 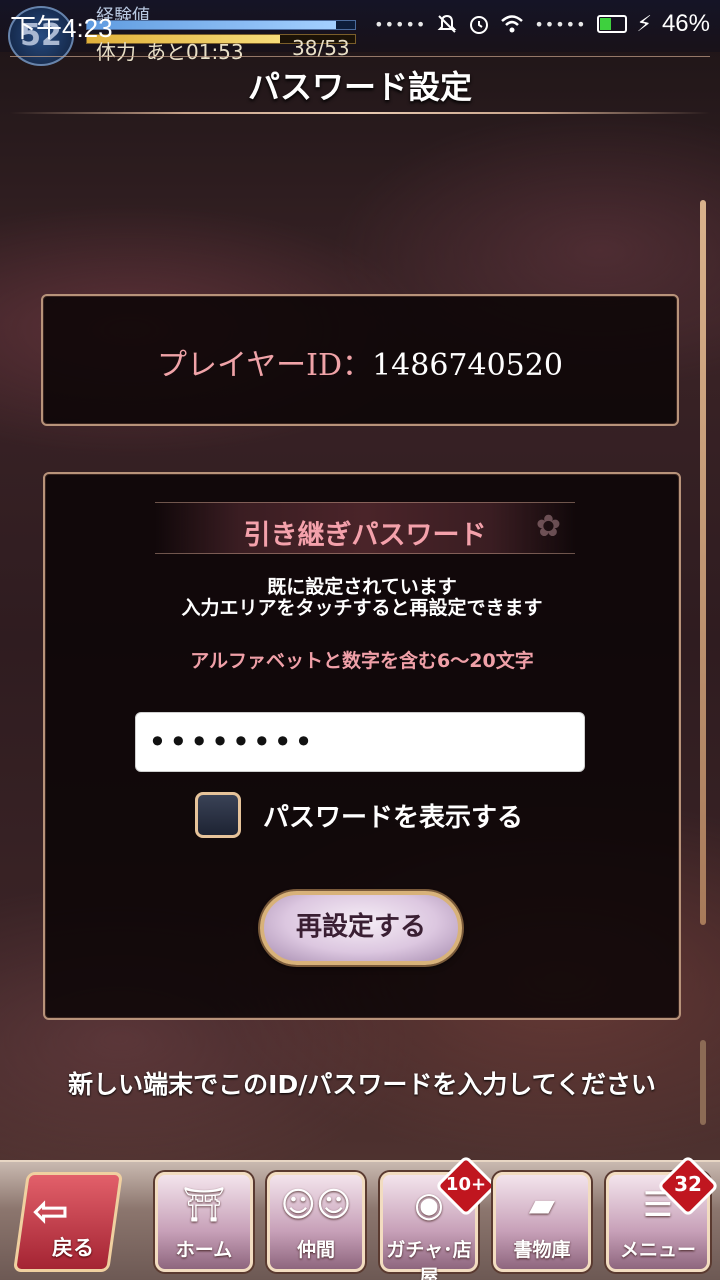 I want to click on password-input: ••••••••, so click(x=360, y=742).